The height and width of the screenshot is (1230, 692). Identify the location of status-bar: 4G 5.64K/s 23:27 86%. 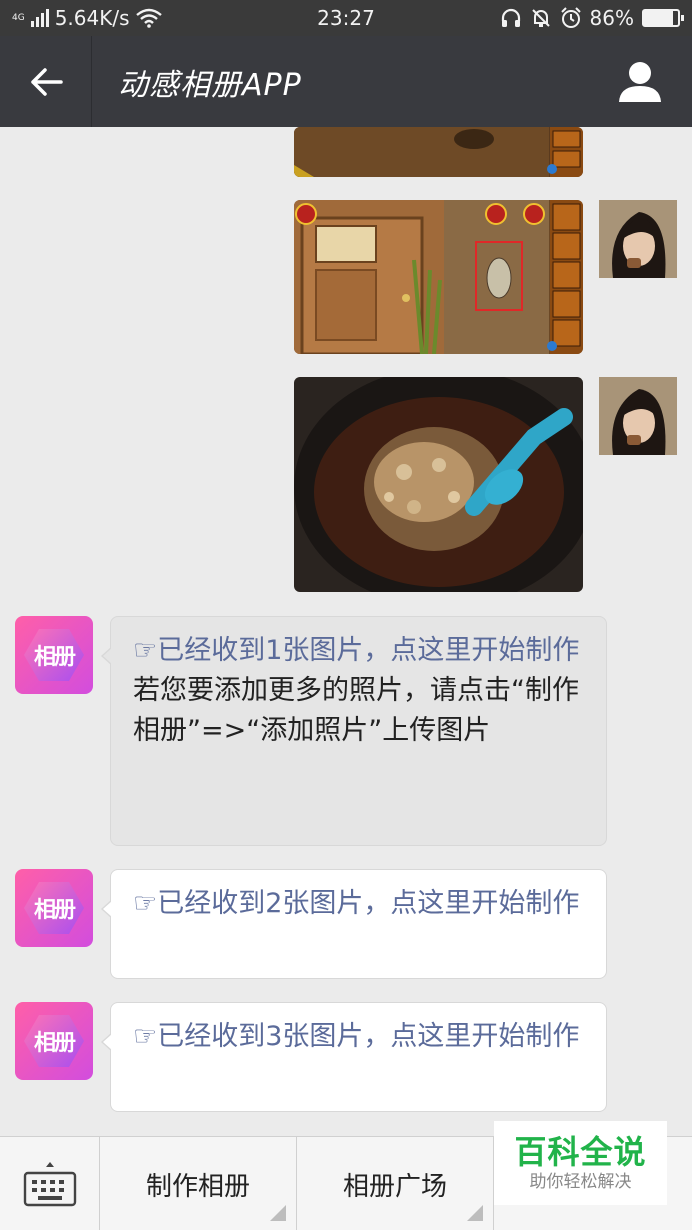
(346, 18).